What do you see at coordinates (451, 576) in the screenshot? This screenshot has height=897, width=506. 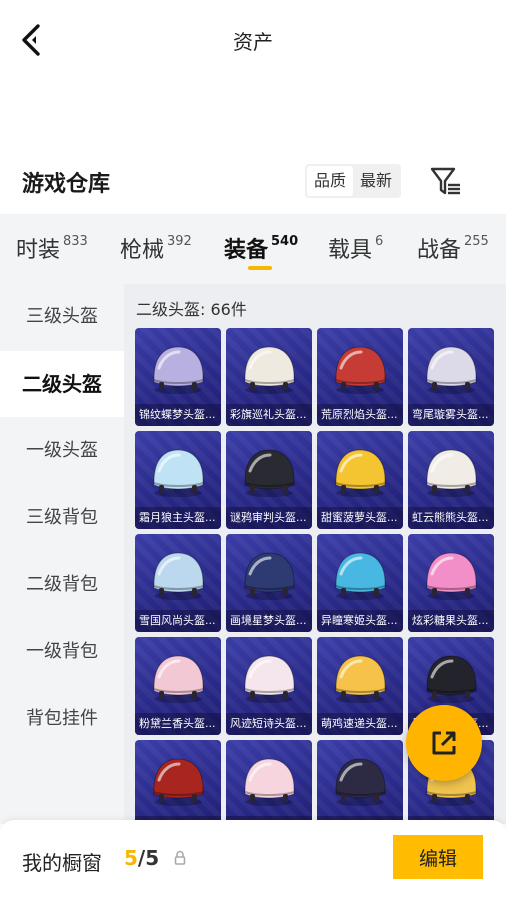 I see `helmet-candy-icon` at bounding box center [451, 576].